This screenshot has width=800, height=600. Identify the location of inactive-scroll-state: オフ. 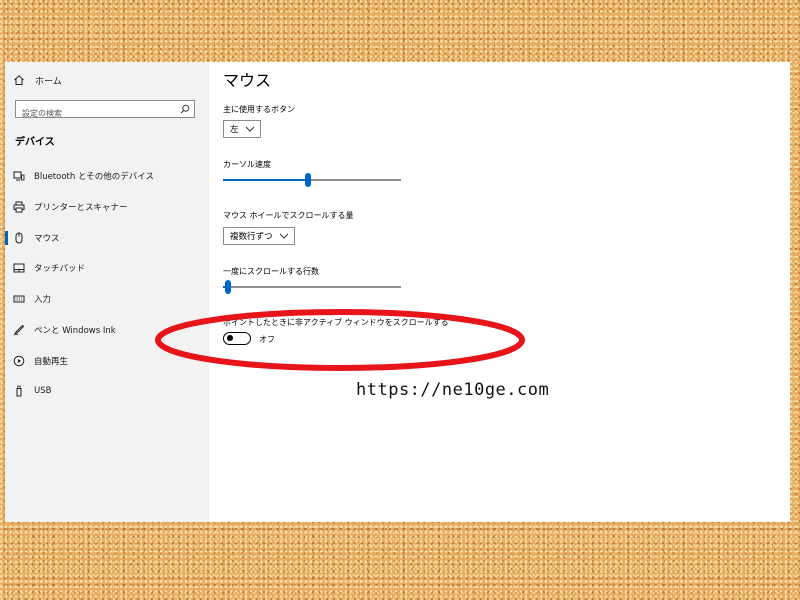
(267, 339).